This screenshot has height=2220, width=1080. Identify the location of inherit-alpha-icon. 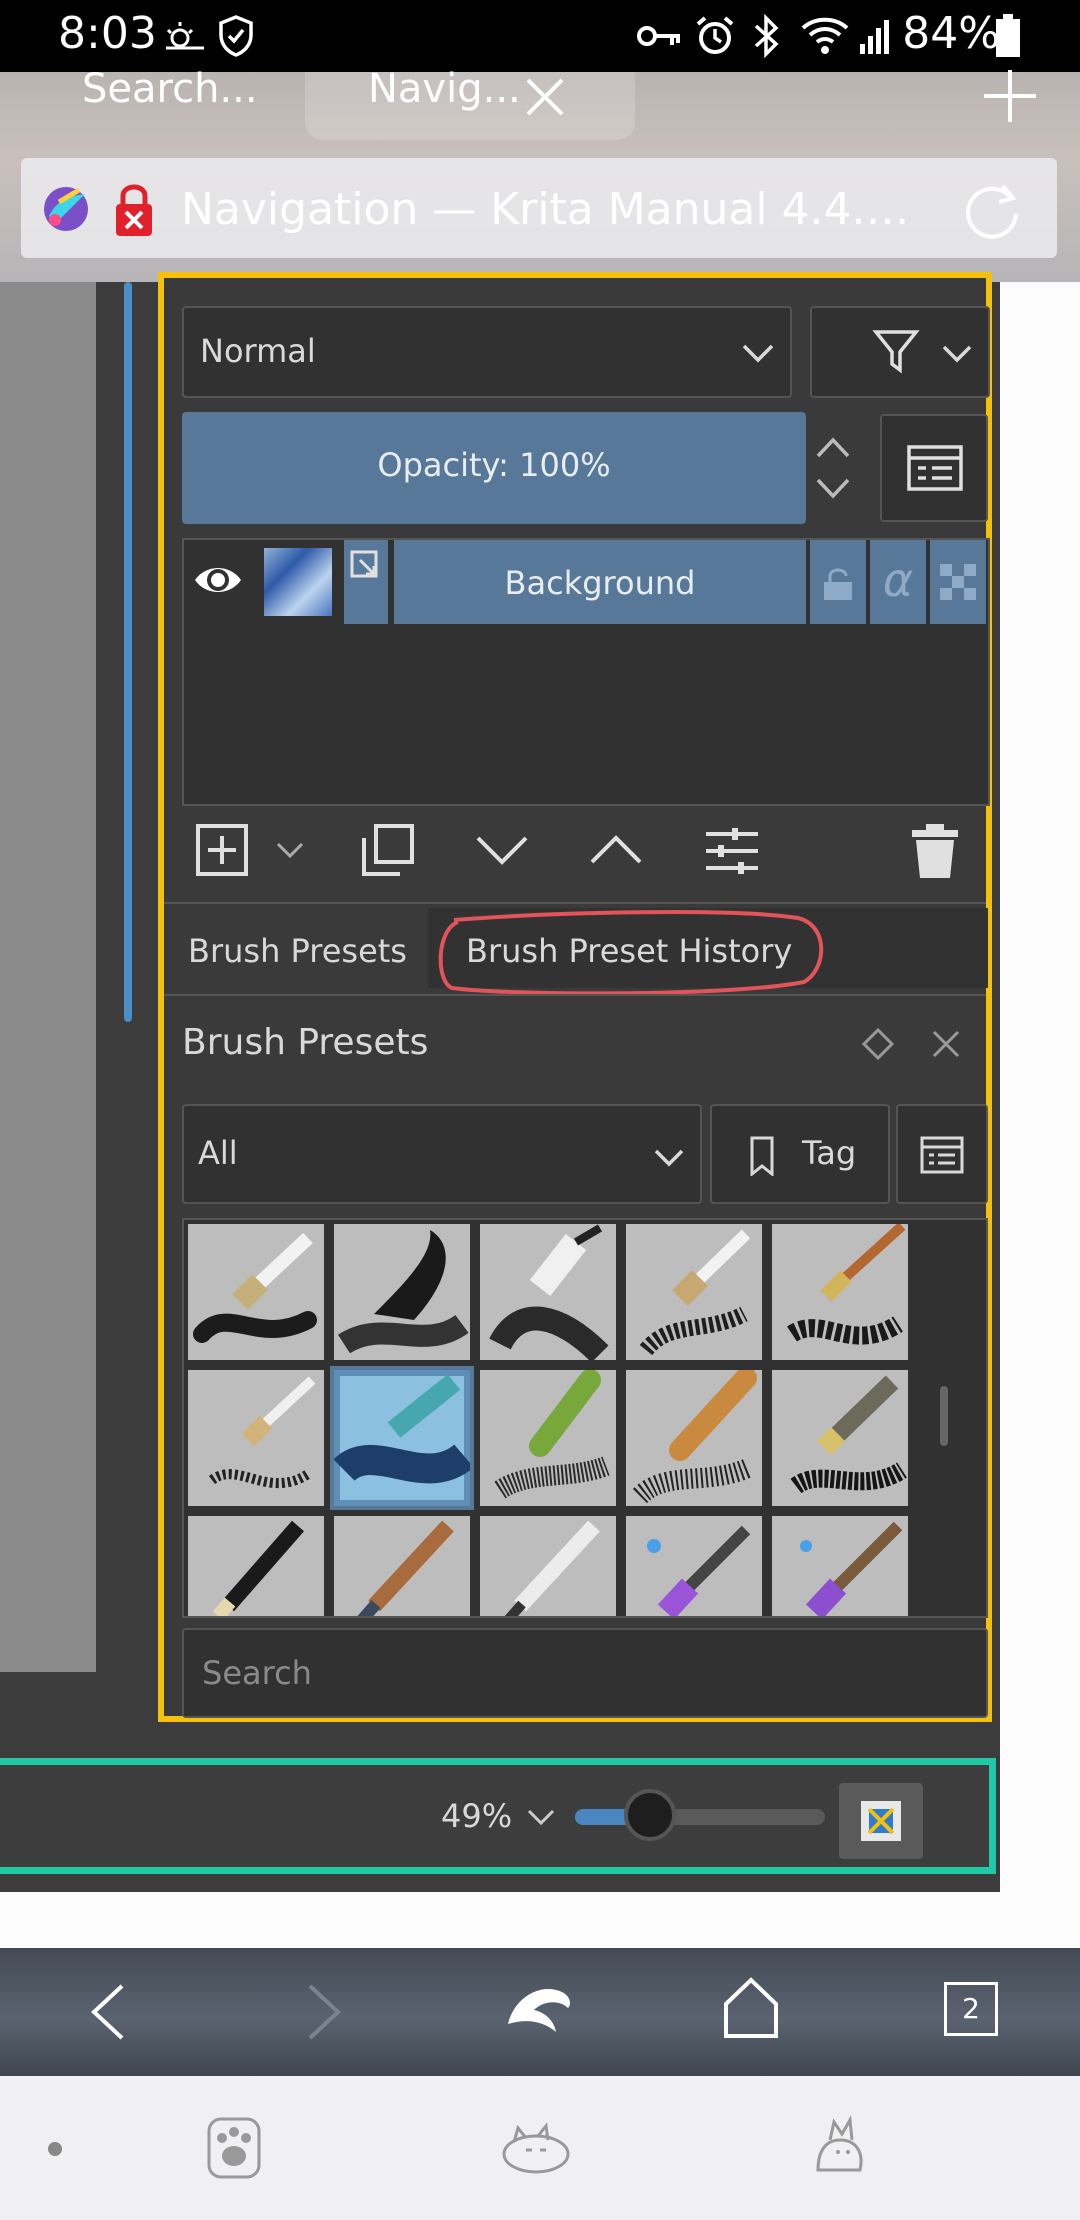
(958, 582).